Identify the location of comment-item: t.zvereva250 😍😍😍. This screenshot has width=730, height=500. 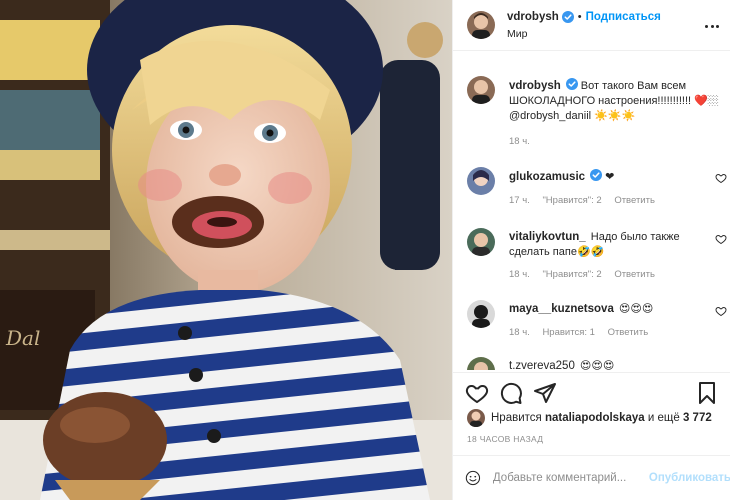
(597, 363).